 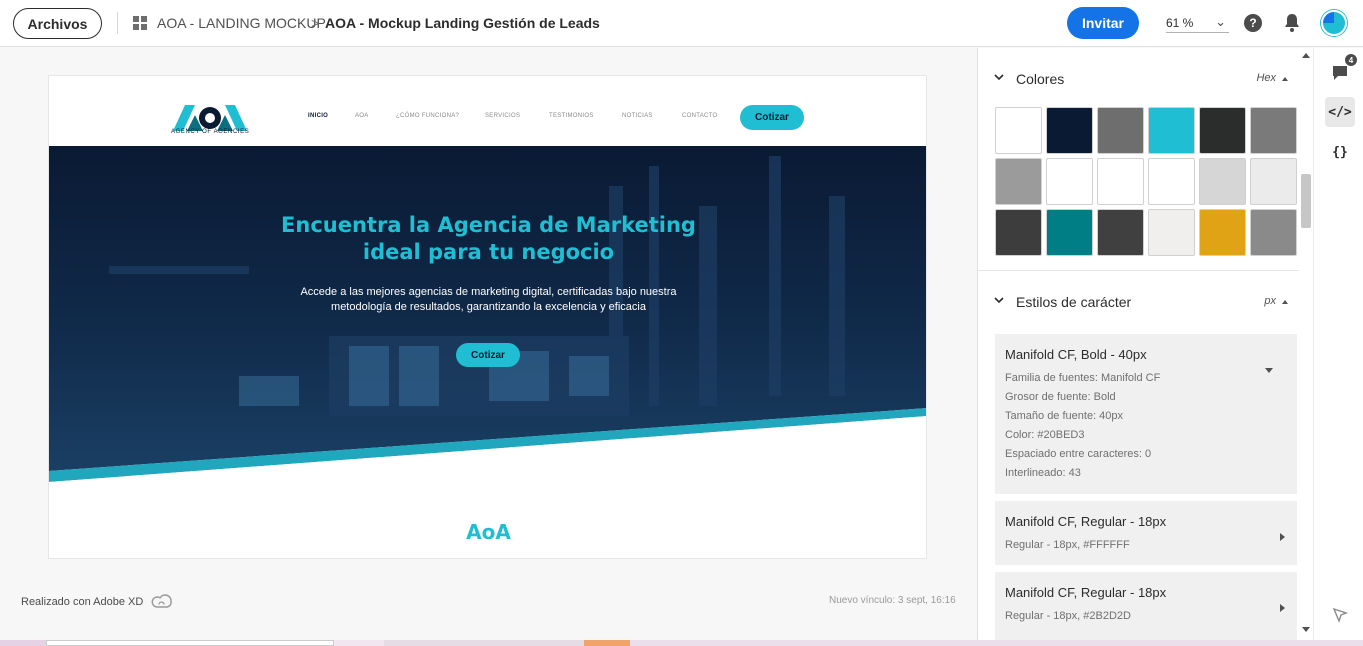 I want to click on char-styles-section-header: Estilos de carácter px, so click(x=1138, y=303).